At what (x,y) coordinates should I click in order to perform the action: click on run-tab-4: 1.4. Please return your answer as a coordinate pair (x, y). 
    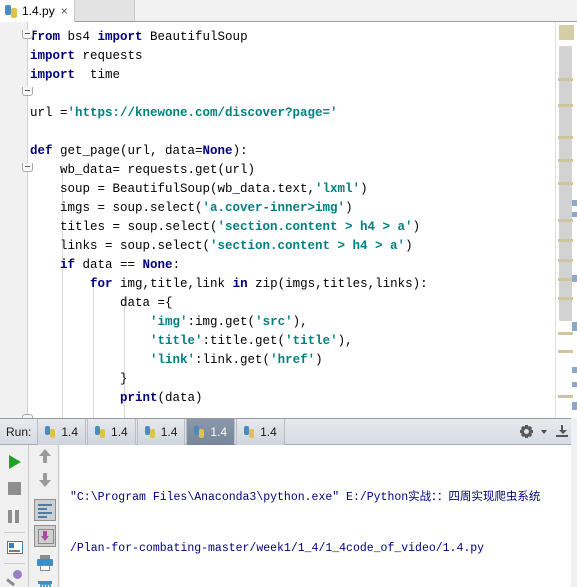
    Looking at the image, I should click on (211, 431).